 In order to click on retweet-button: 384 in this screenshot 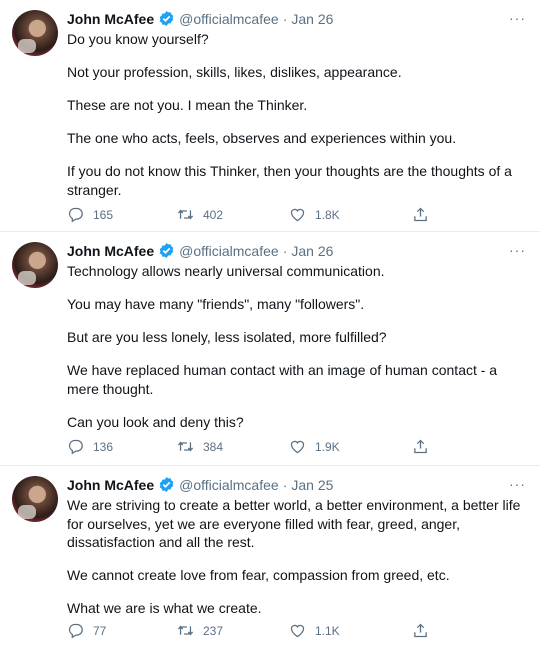, I will do `click(233, 446)`.